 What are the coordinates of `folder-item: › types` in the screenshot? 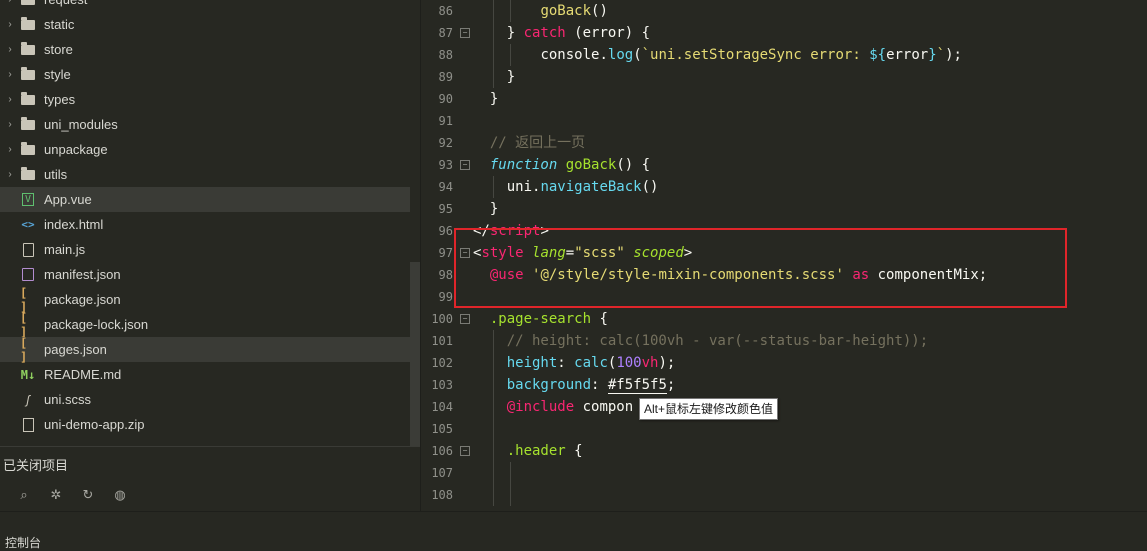 It's located at (205, 99).